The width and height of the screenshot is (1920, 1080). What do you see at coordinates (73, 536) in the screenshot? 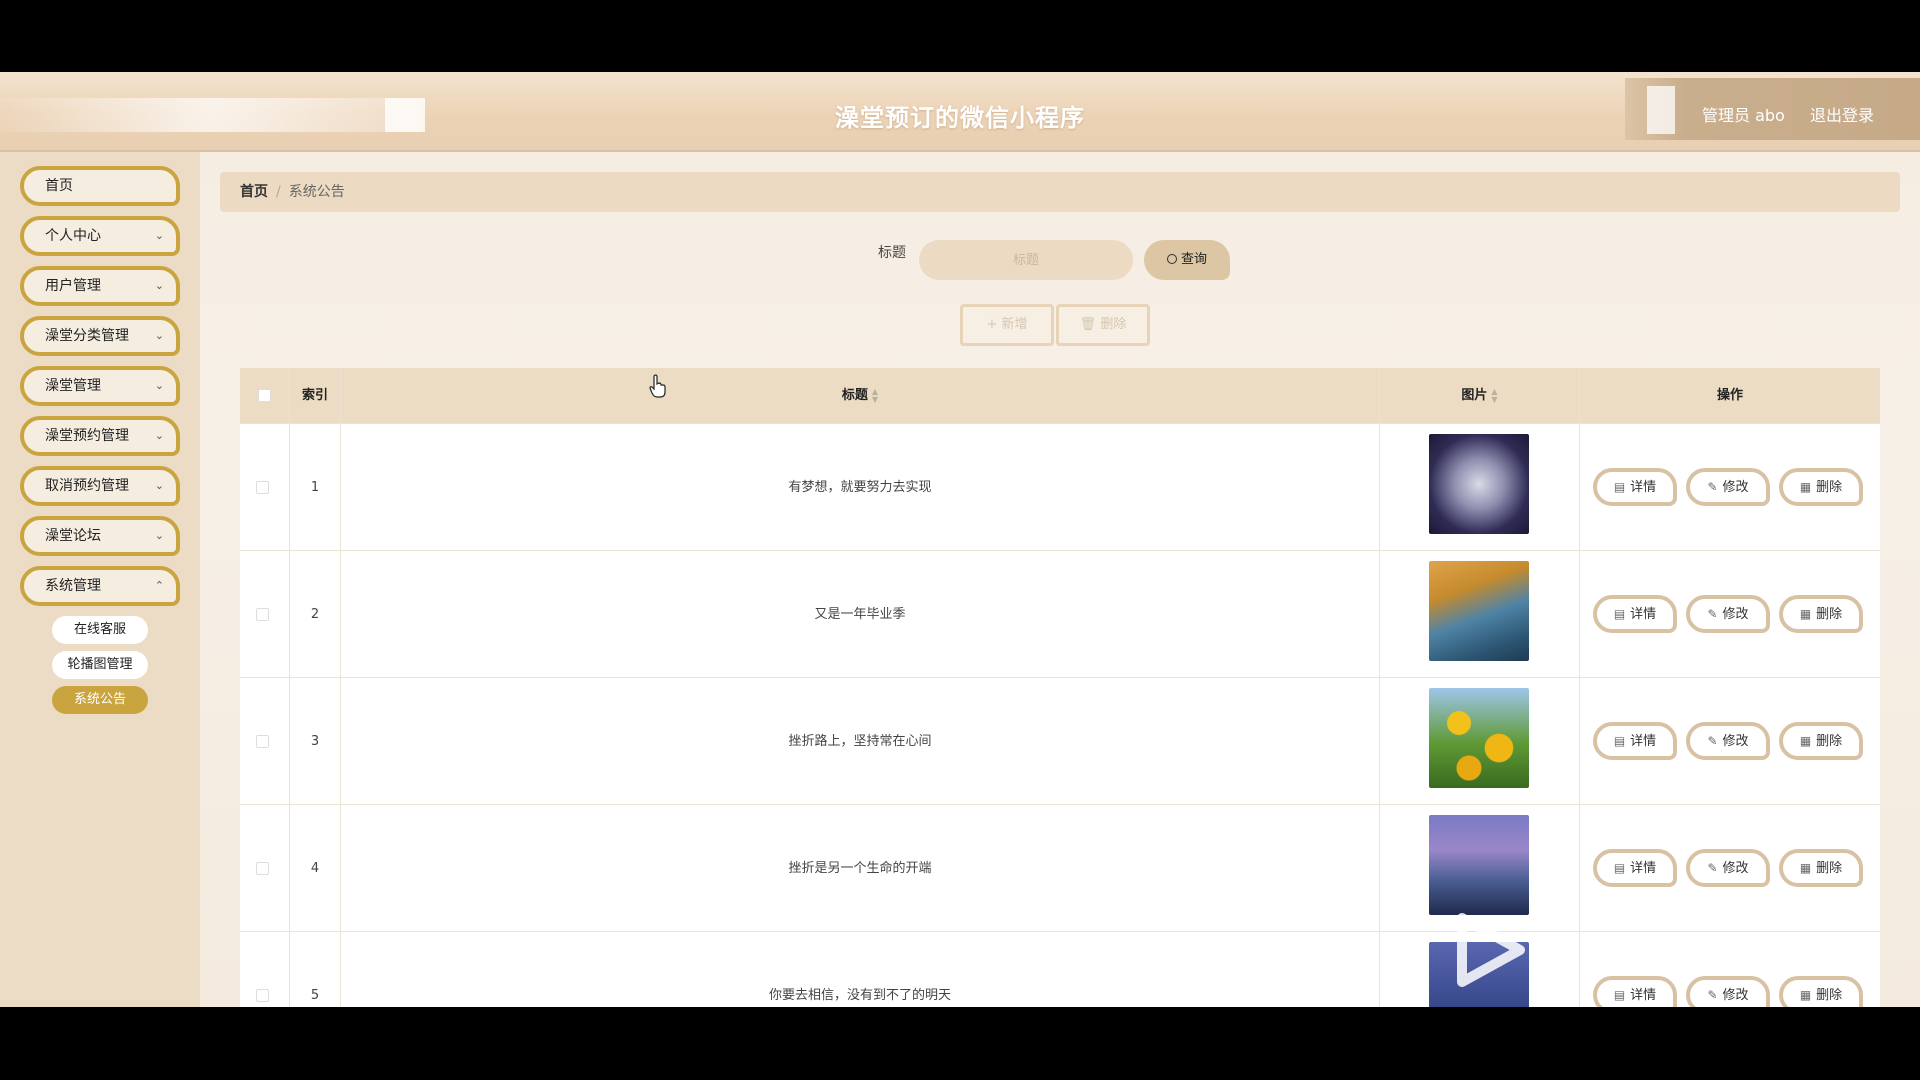
I see `sidebar-item-label: 澡堂论坛` at bounding box center [73, 536].